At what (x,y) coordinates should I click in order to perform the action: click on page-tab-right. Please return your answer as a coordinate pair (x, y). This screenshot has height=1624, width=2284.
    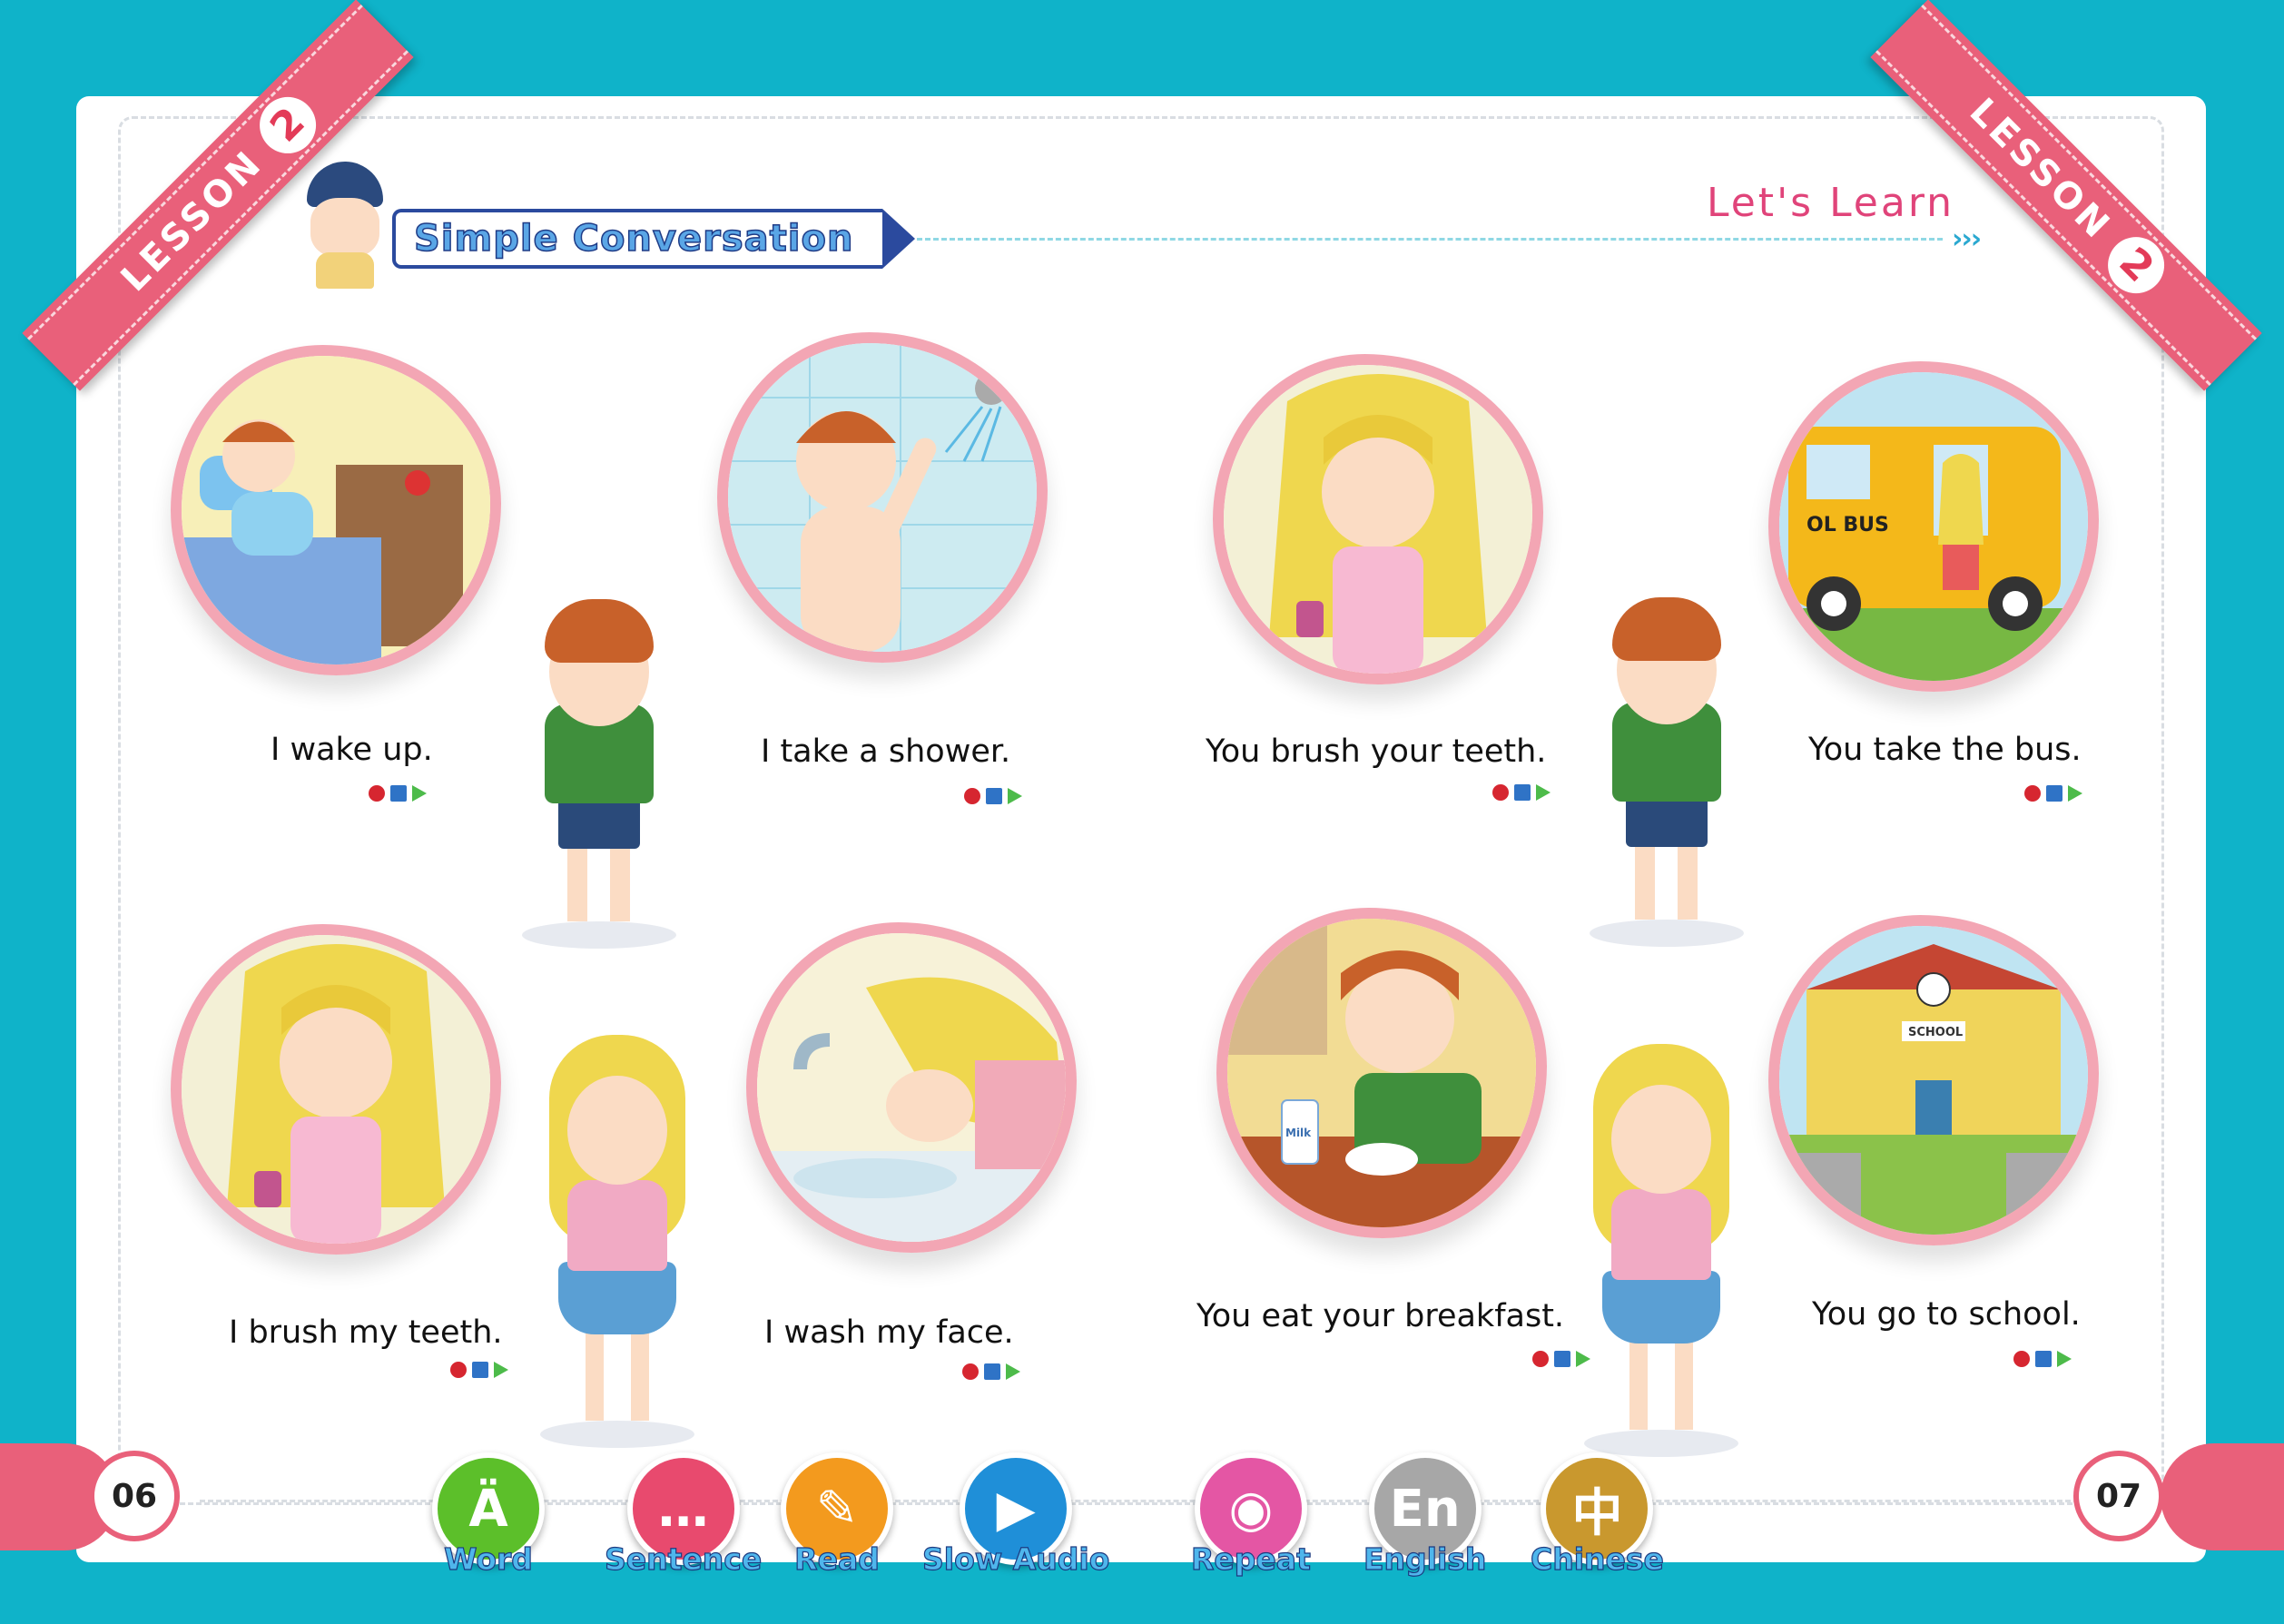
    Looking at the image, I should click on (2222, 1496).